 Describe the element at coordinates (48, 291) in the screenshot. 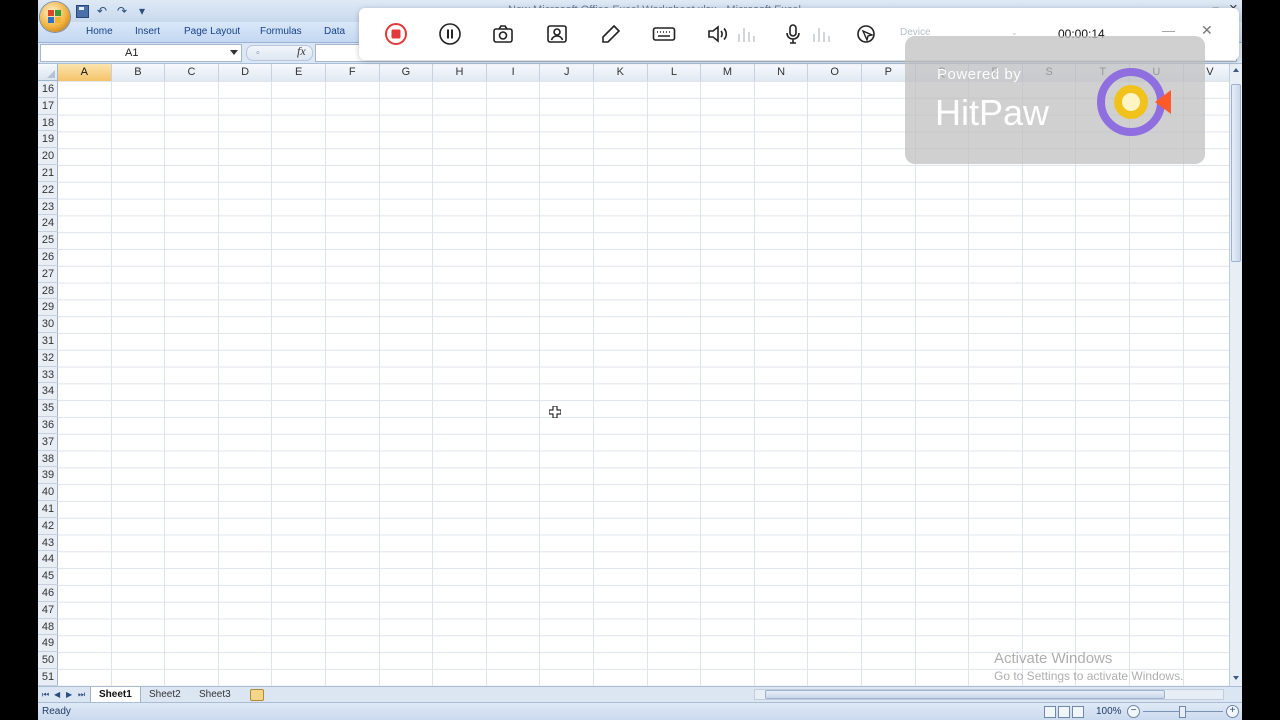

I see `row-header-28: 28` at that location.